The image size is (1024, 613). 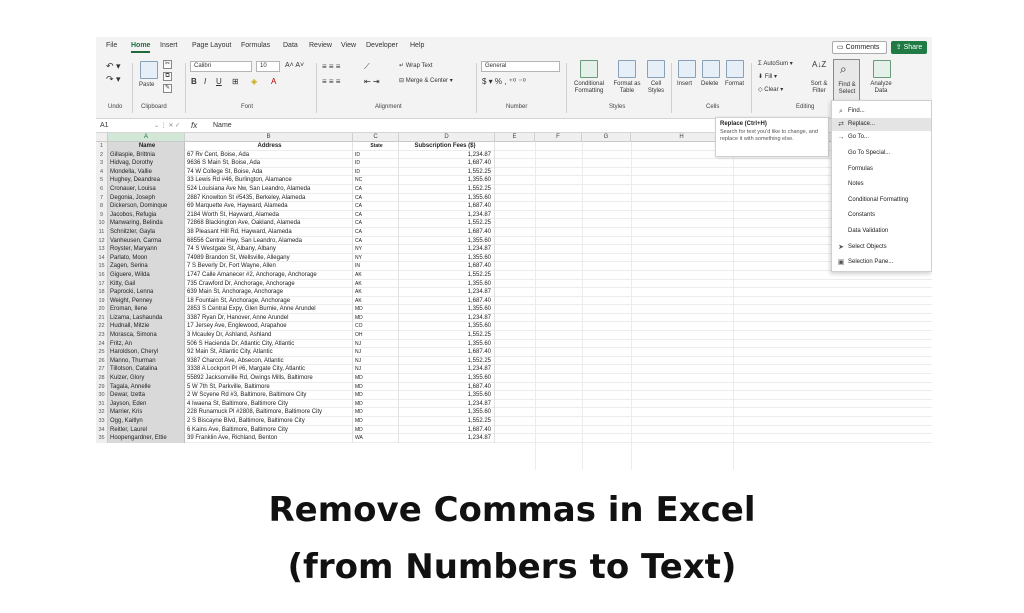 I want to click on cell-address: 7 S Beverly Dr, Fort Wayne, Allen, so click(x=269, y=266).